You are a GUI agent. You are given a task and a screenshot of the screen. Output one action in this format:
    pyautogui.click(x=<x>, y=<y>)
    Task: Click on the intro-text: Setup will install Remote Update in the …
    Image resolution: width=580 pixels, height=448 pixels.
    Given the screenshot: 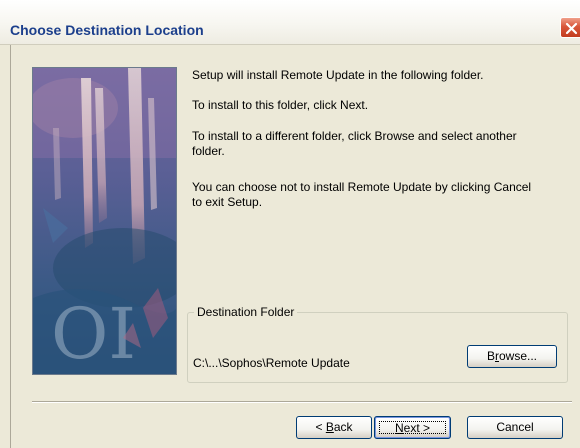 What is the action you would take?
    pyautogui.click(x=338, y=75)
    